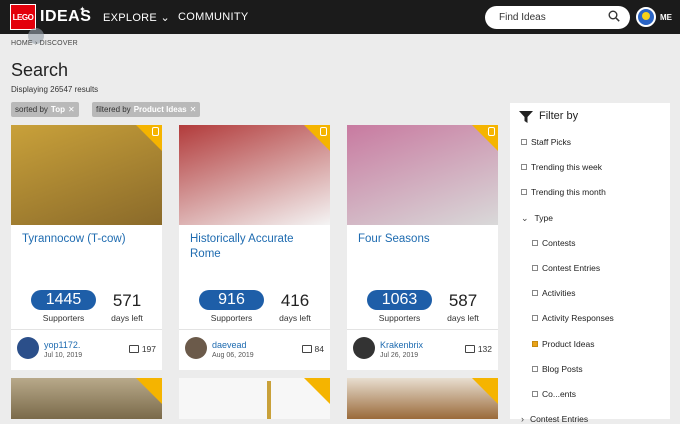 The width and height of the screenshot is (680, 424). What do you see at coordinates (229, 345) in the screenshot?
I see `creator-name: daevead` at bounding box center [229, 345].